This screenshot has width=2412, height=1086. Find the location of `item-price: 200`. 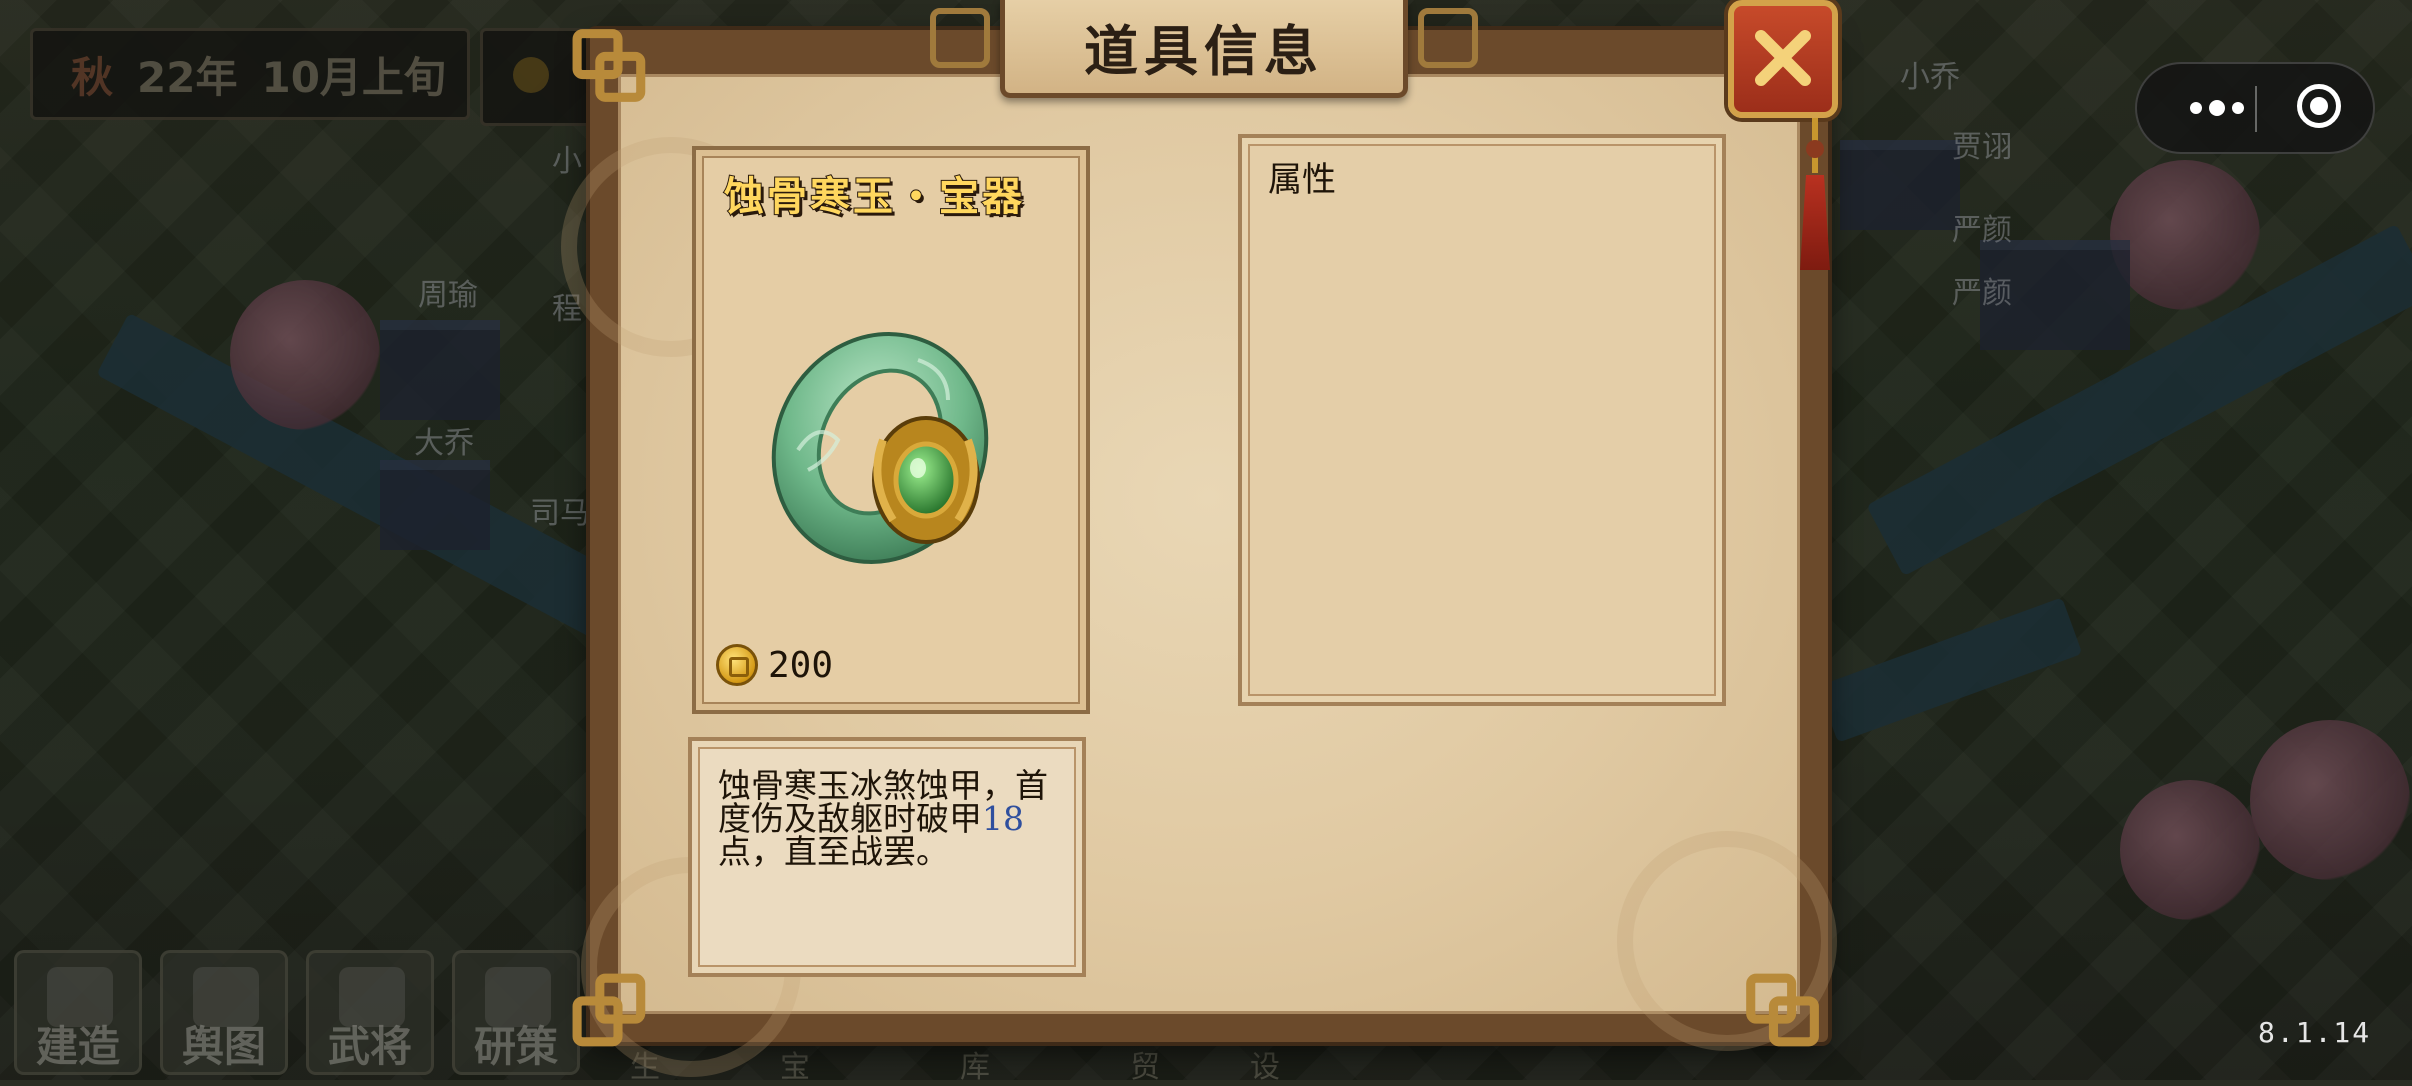

item-price: 200 is located at coordinates (801, 665).